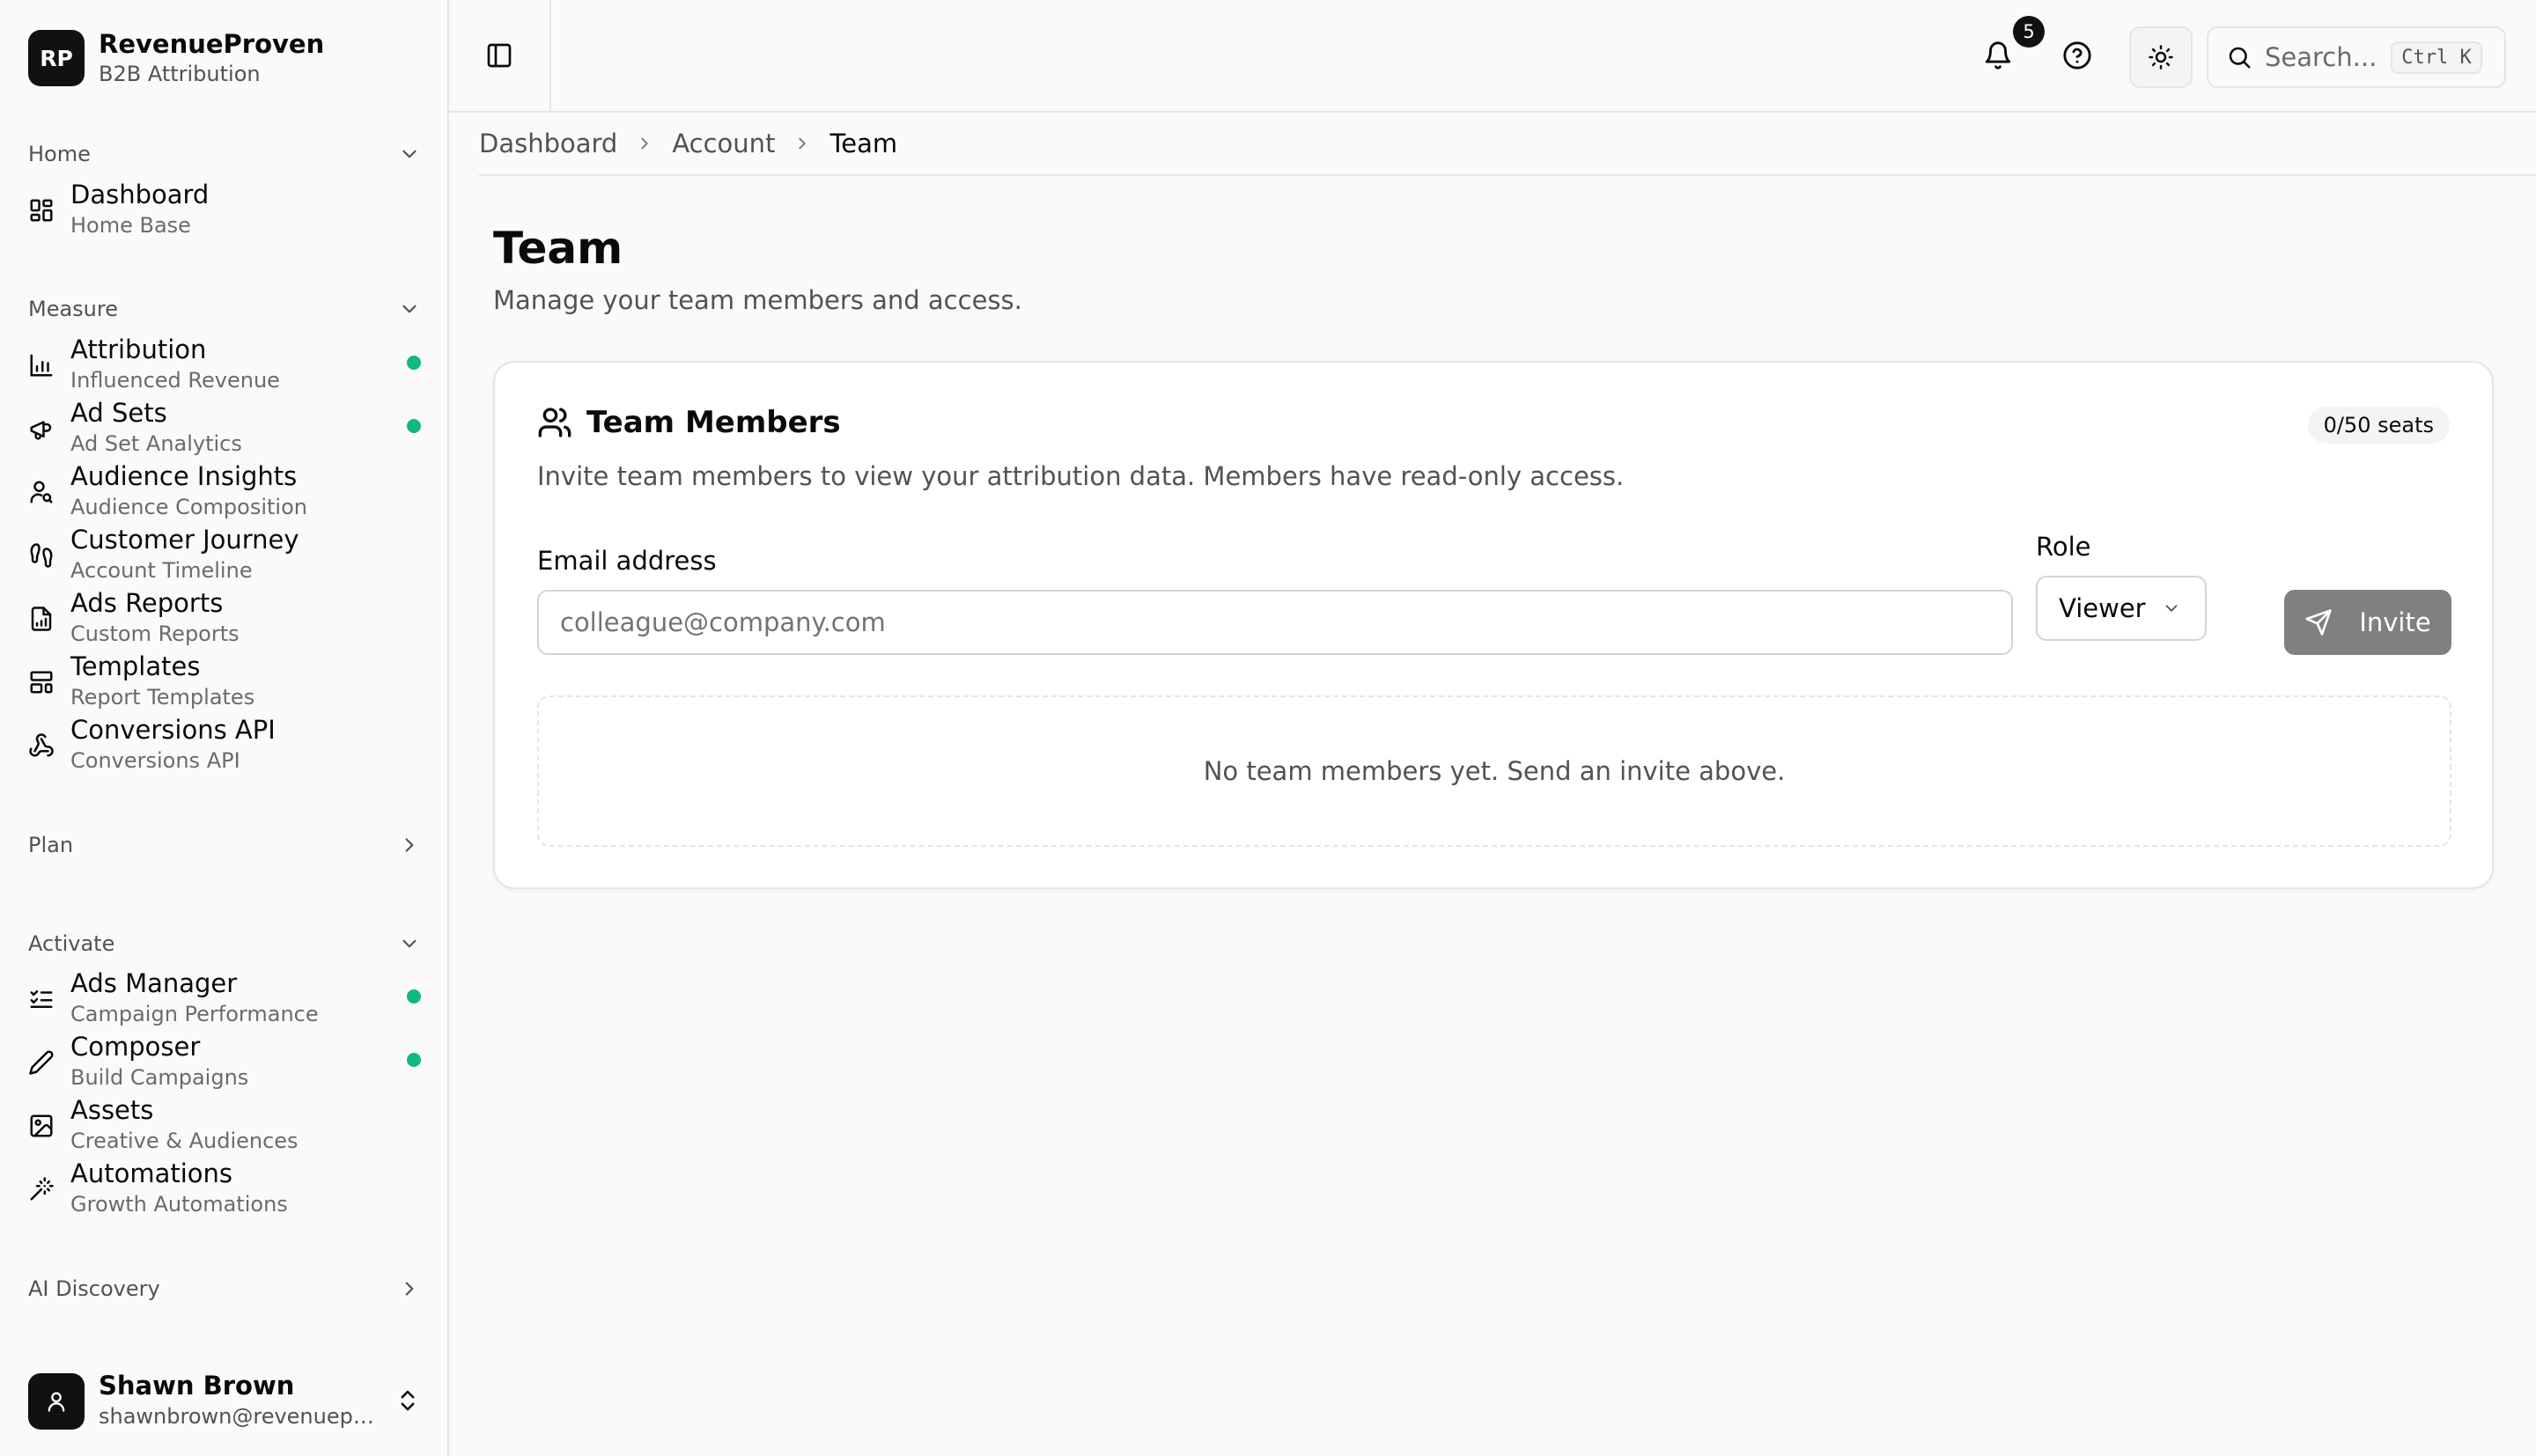  Describe the element at coordinates (73, 309) in the screenshot. I see `group-label: Measure` at that location.